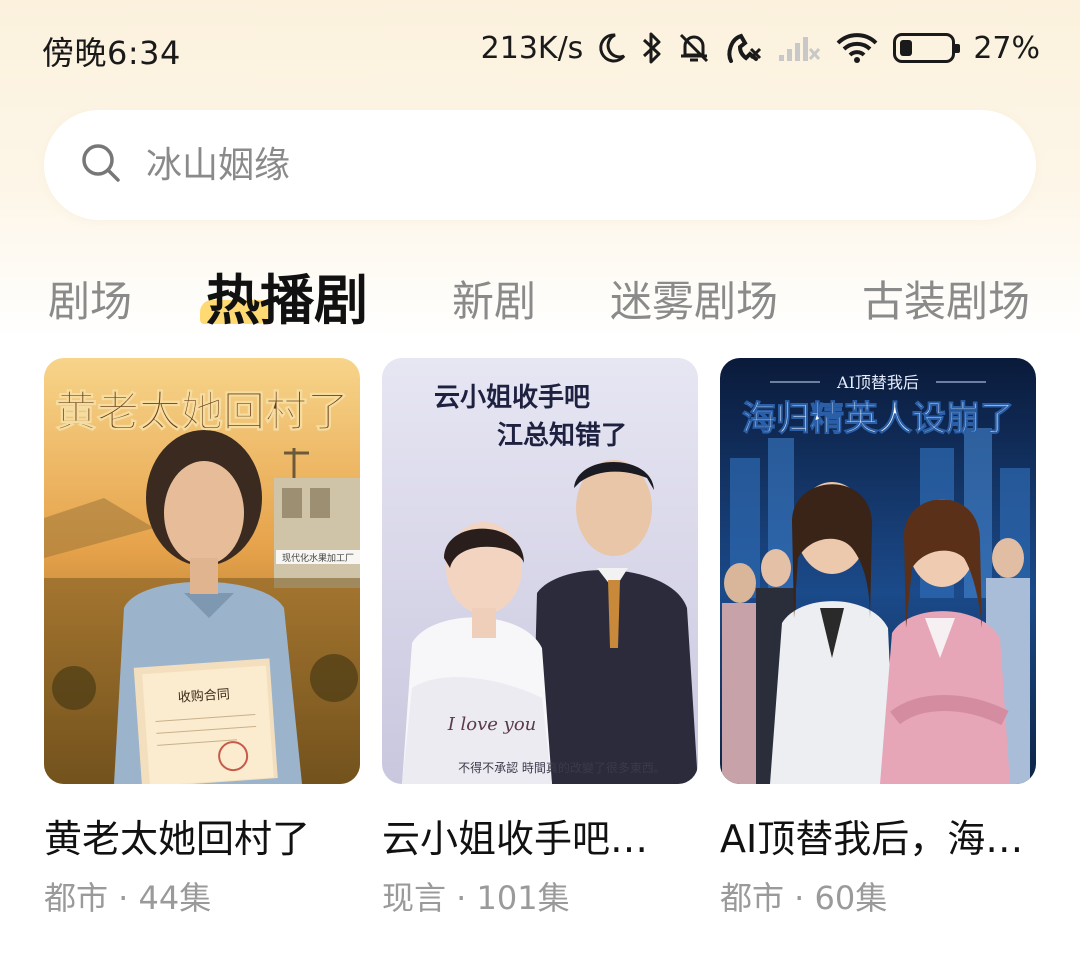 This screenshot has width=1080, height=953. Describe the element at coordinates (494, 298) in the screenshot. I see `tab-new-dramas: 新剧` at that location.